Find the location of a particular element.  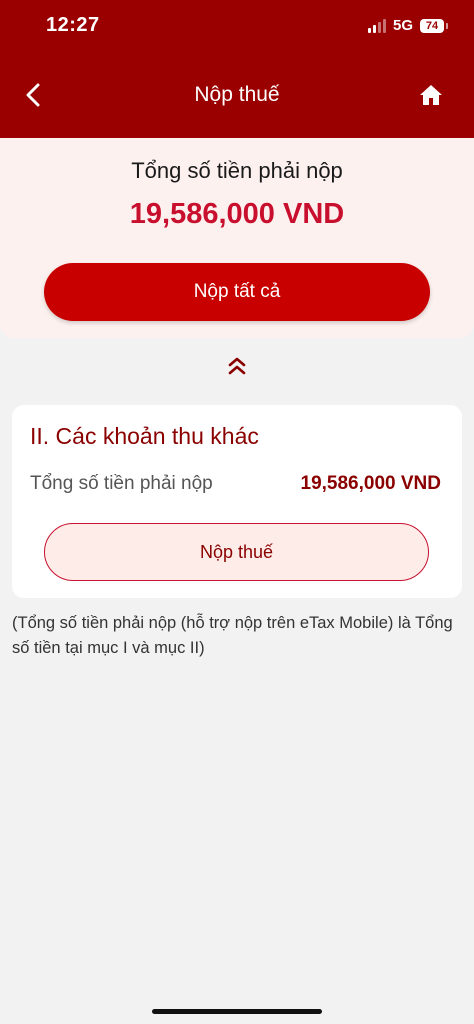

section-title: II. Các khoản thu khác is located at coordinates (144, 436).